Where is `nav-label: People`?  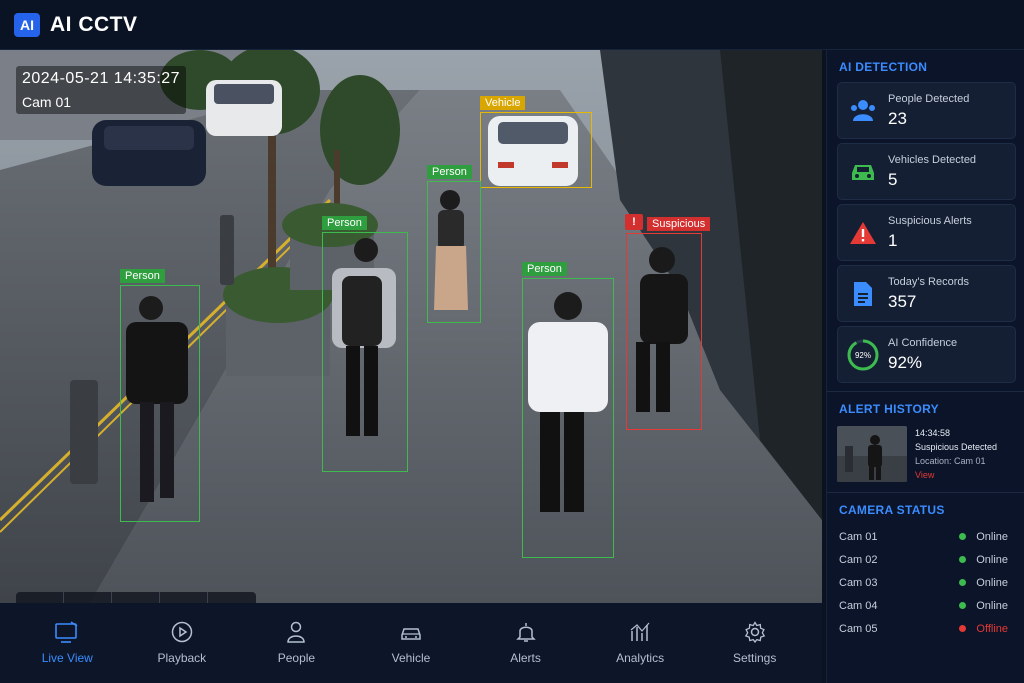 nav-label: People is located at coordinates (296, 658).